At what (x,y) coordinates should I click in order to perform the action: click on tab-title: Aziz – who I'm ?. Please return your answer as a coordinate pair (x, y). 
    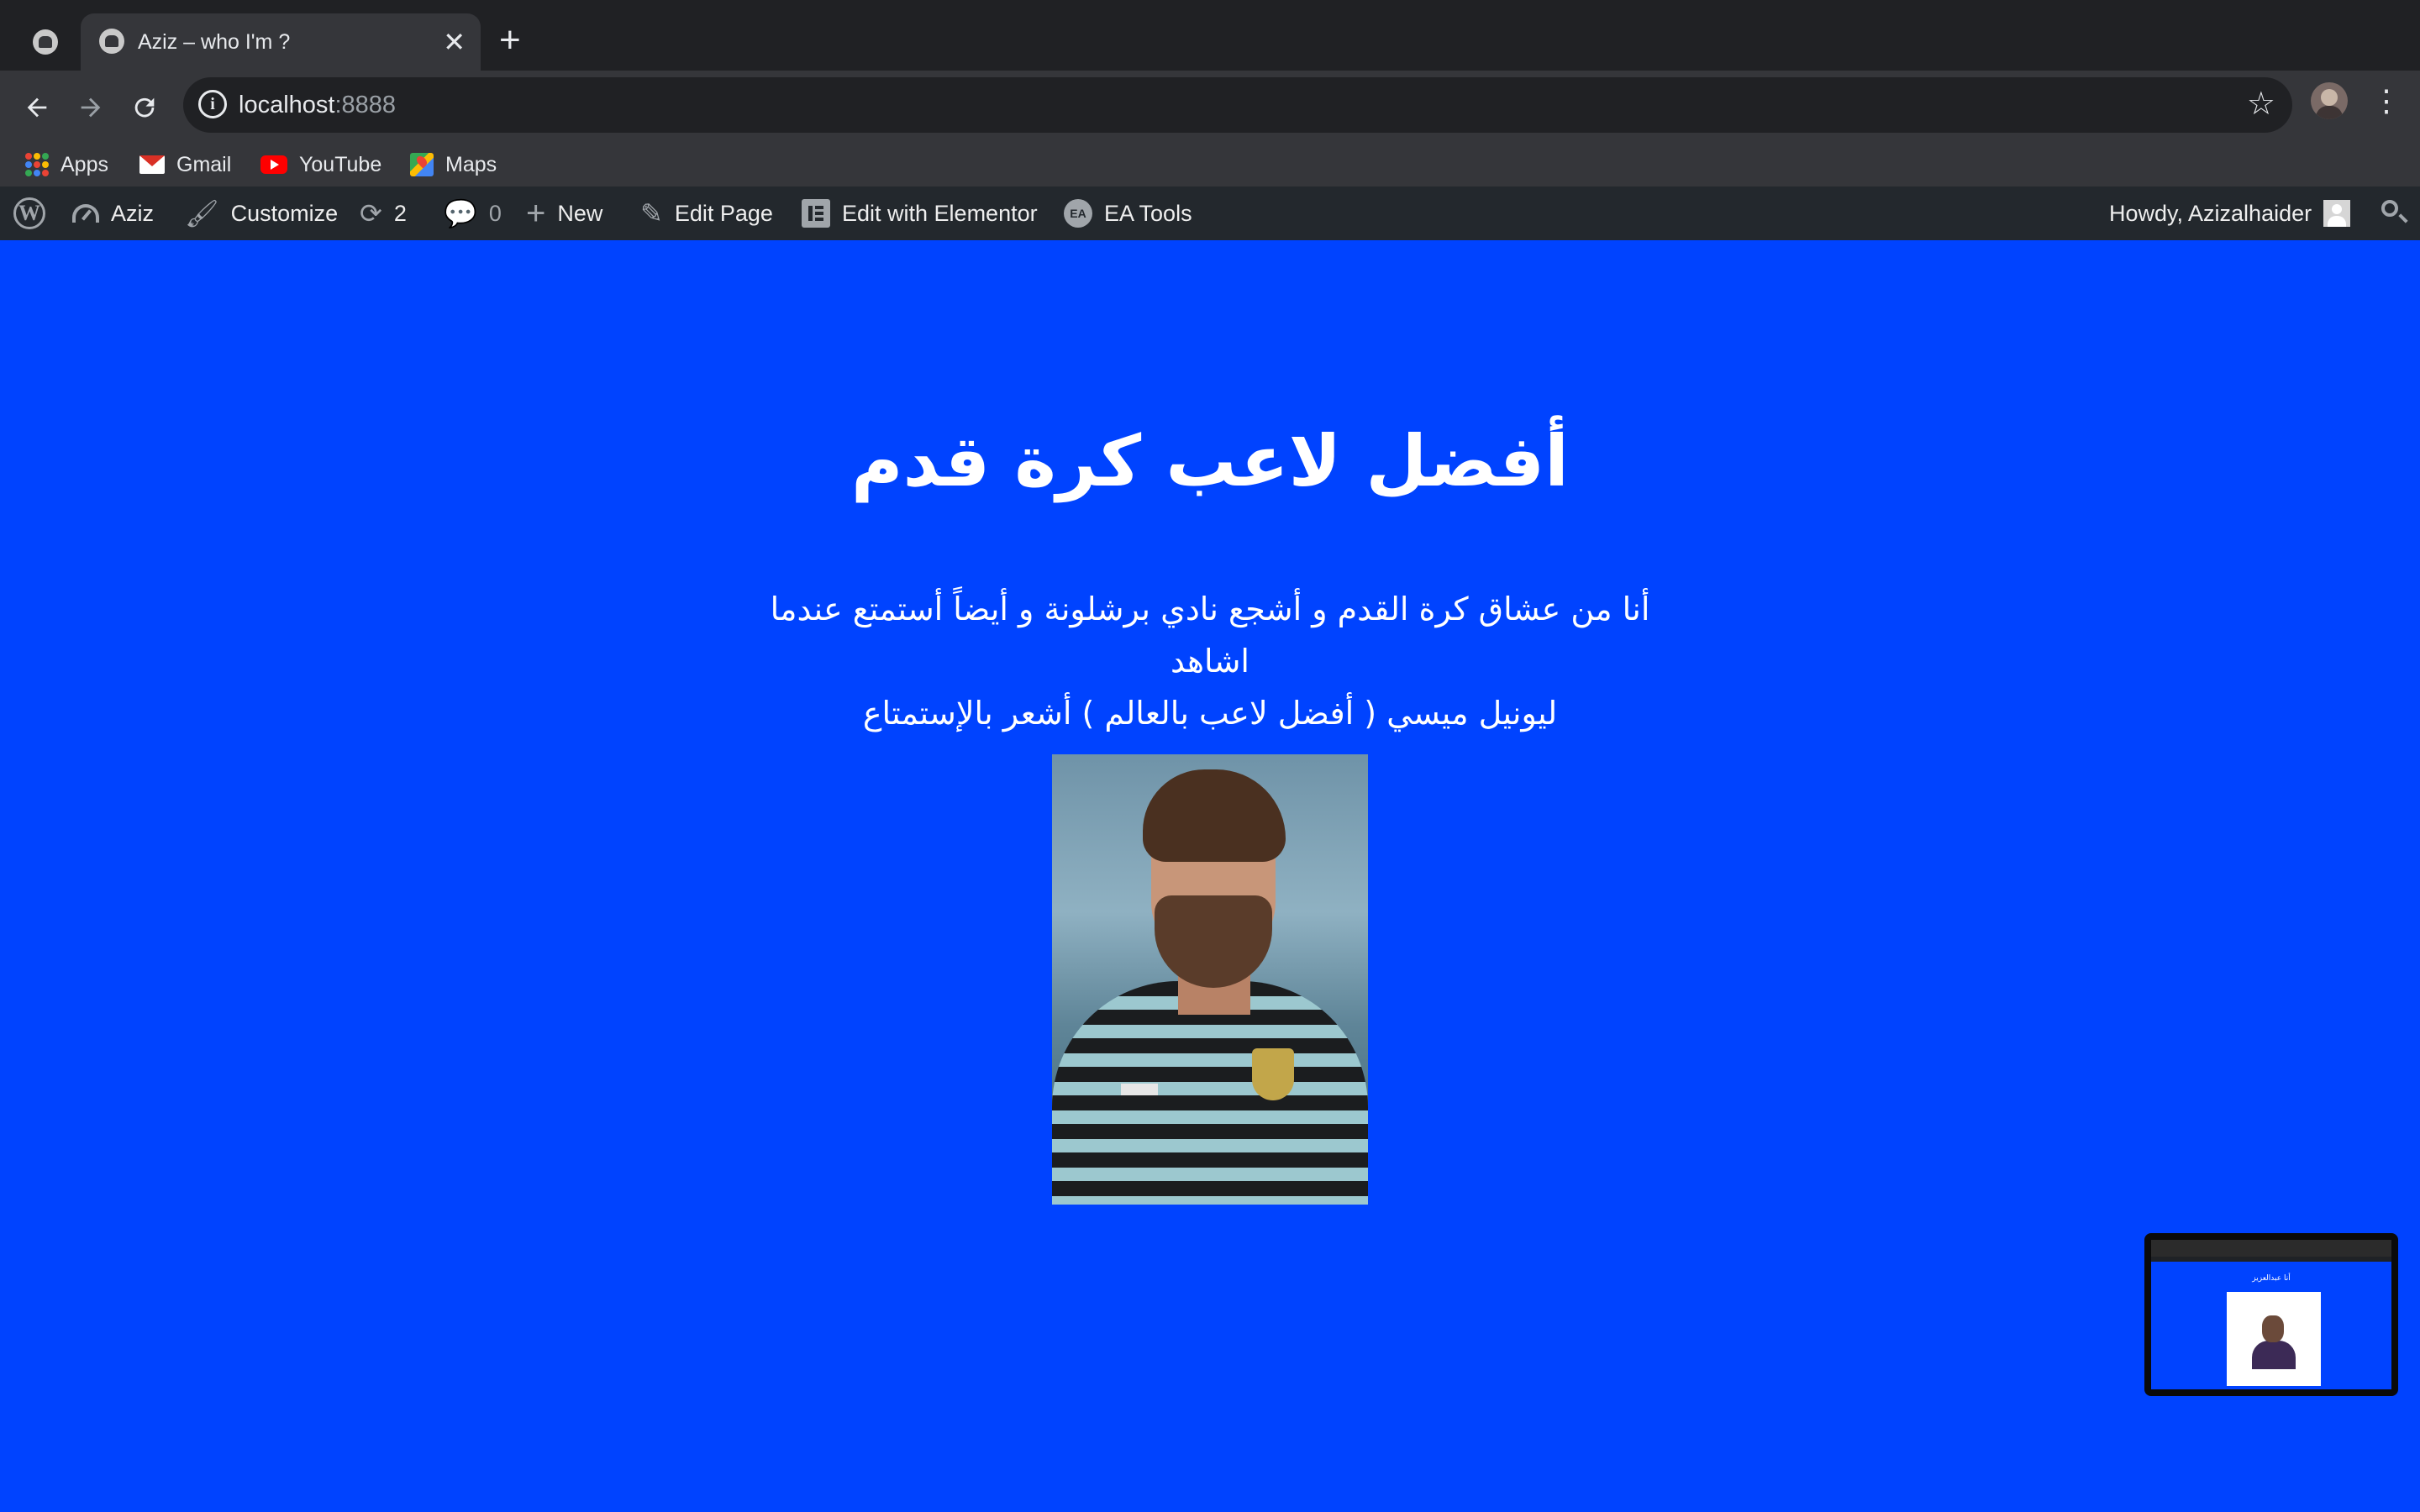
    Looking at the image, I should click on (214, 42).